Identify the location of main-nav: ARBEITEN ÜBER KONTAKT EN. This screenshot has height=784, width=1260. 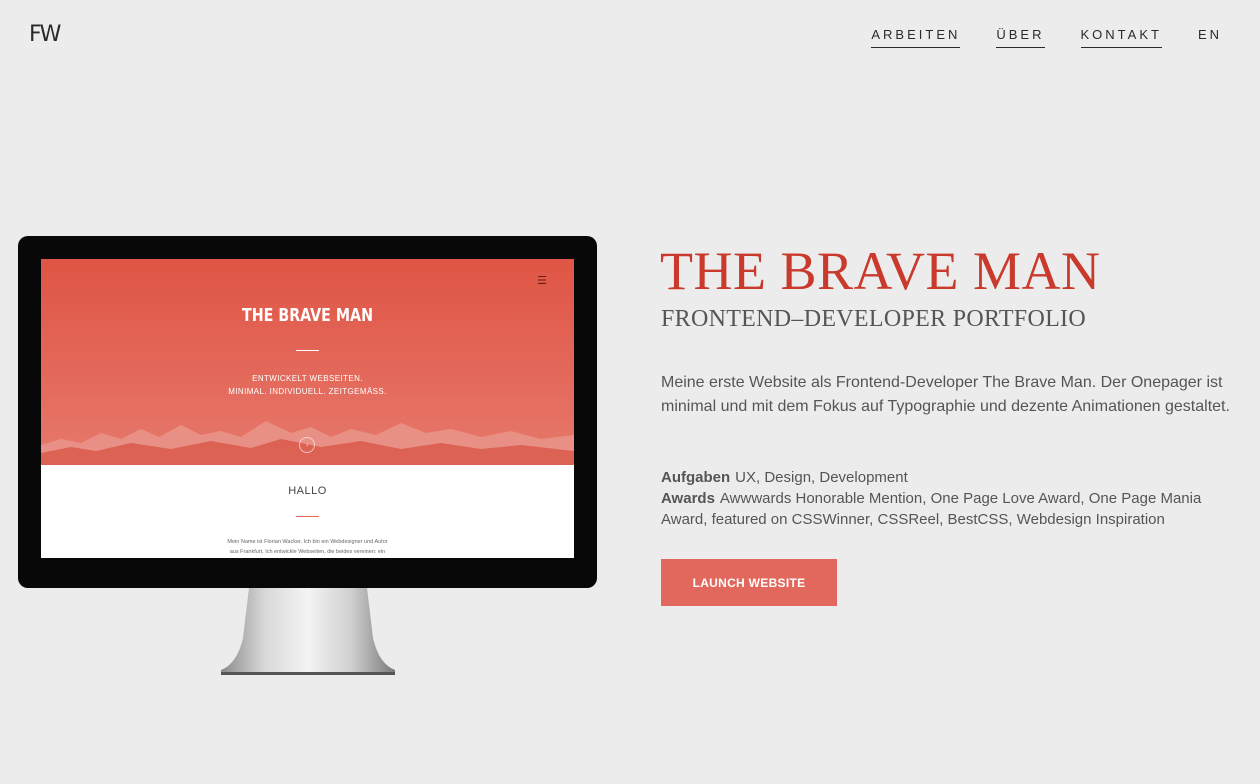
(1028, 37).